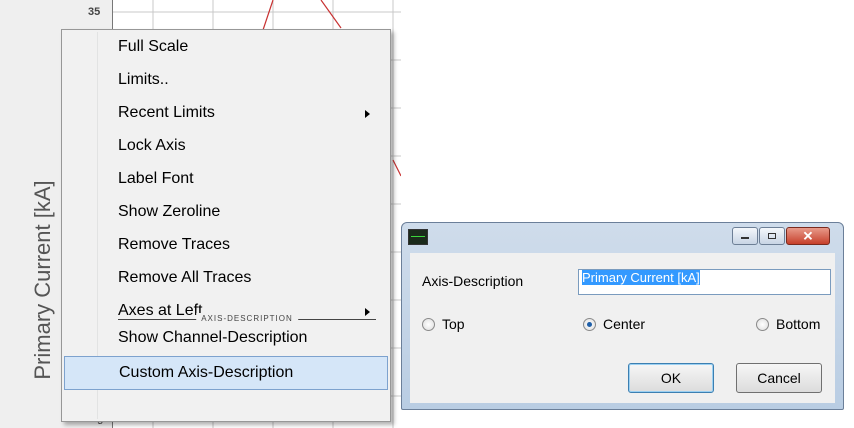  What do you see at coordinates (589, 324) in the screenshot?
I see `radio-button-checked-icon` at bounding box center [589, 324].